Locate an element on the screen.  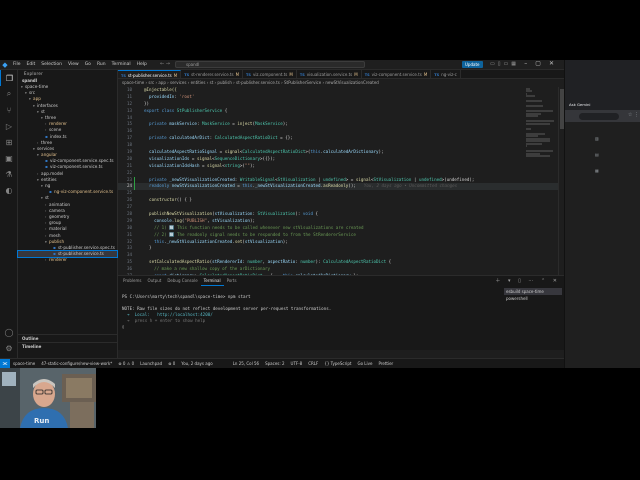
menu-file: File is located at coordinates (17, 64).